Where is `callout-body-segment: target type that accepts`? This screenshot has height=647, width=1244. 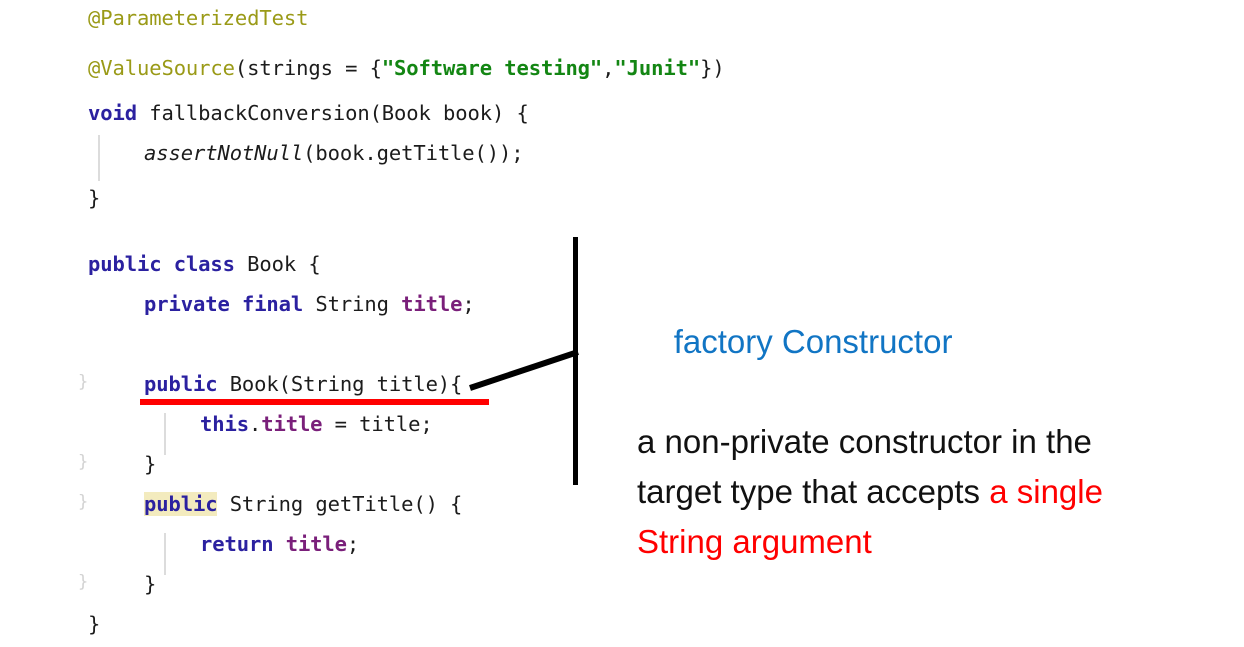
callout-body-segment: target type that accepts is located at coordinates (813, 491).